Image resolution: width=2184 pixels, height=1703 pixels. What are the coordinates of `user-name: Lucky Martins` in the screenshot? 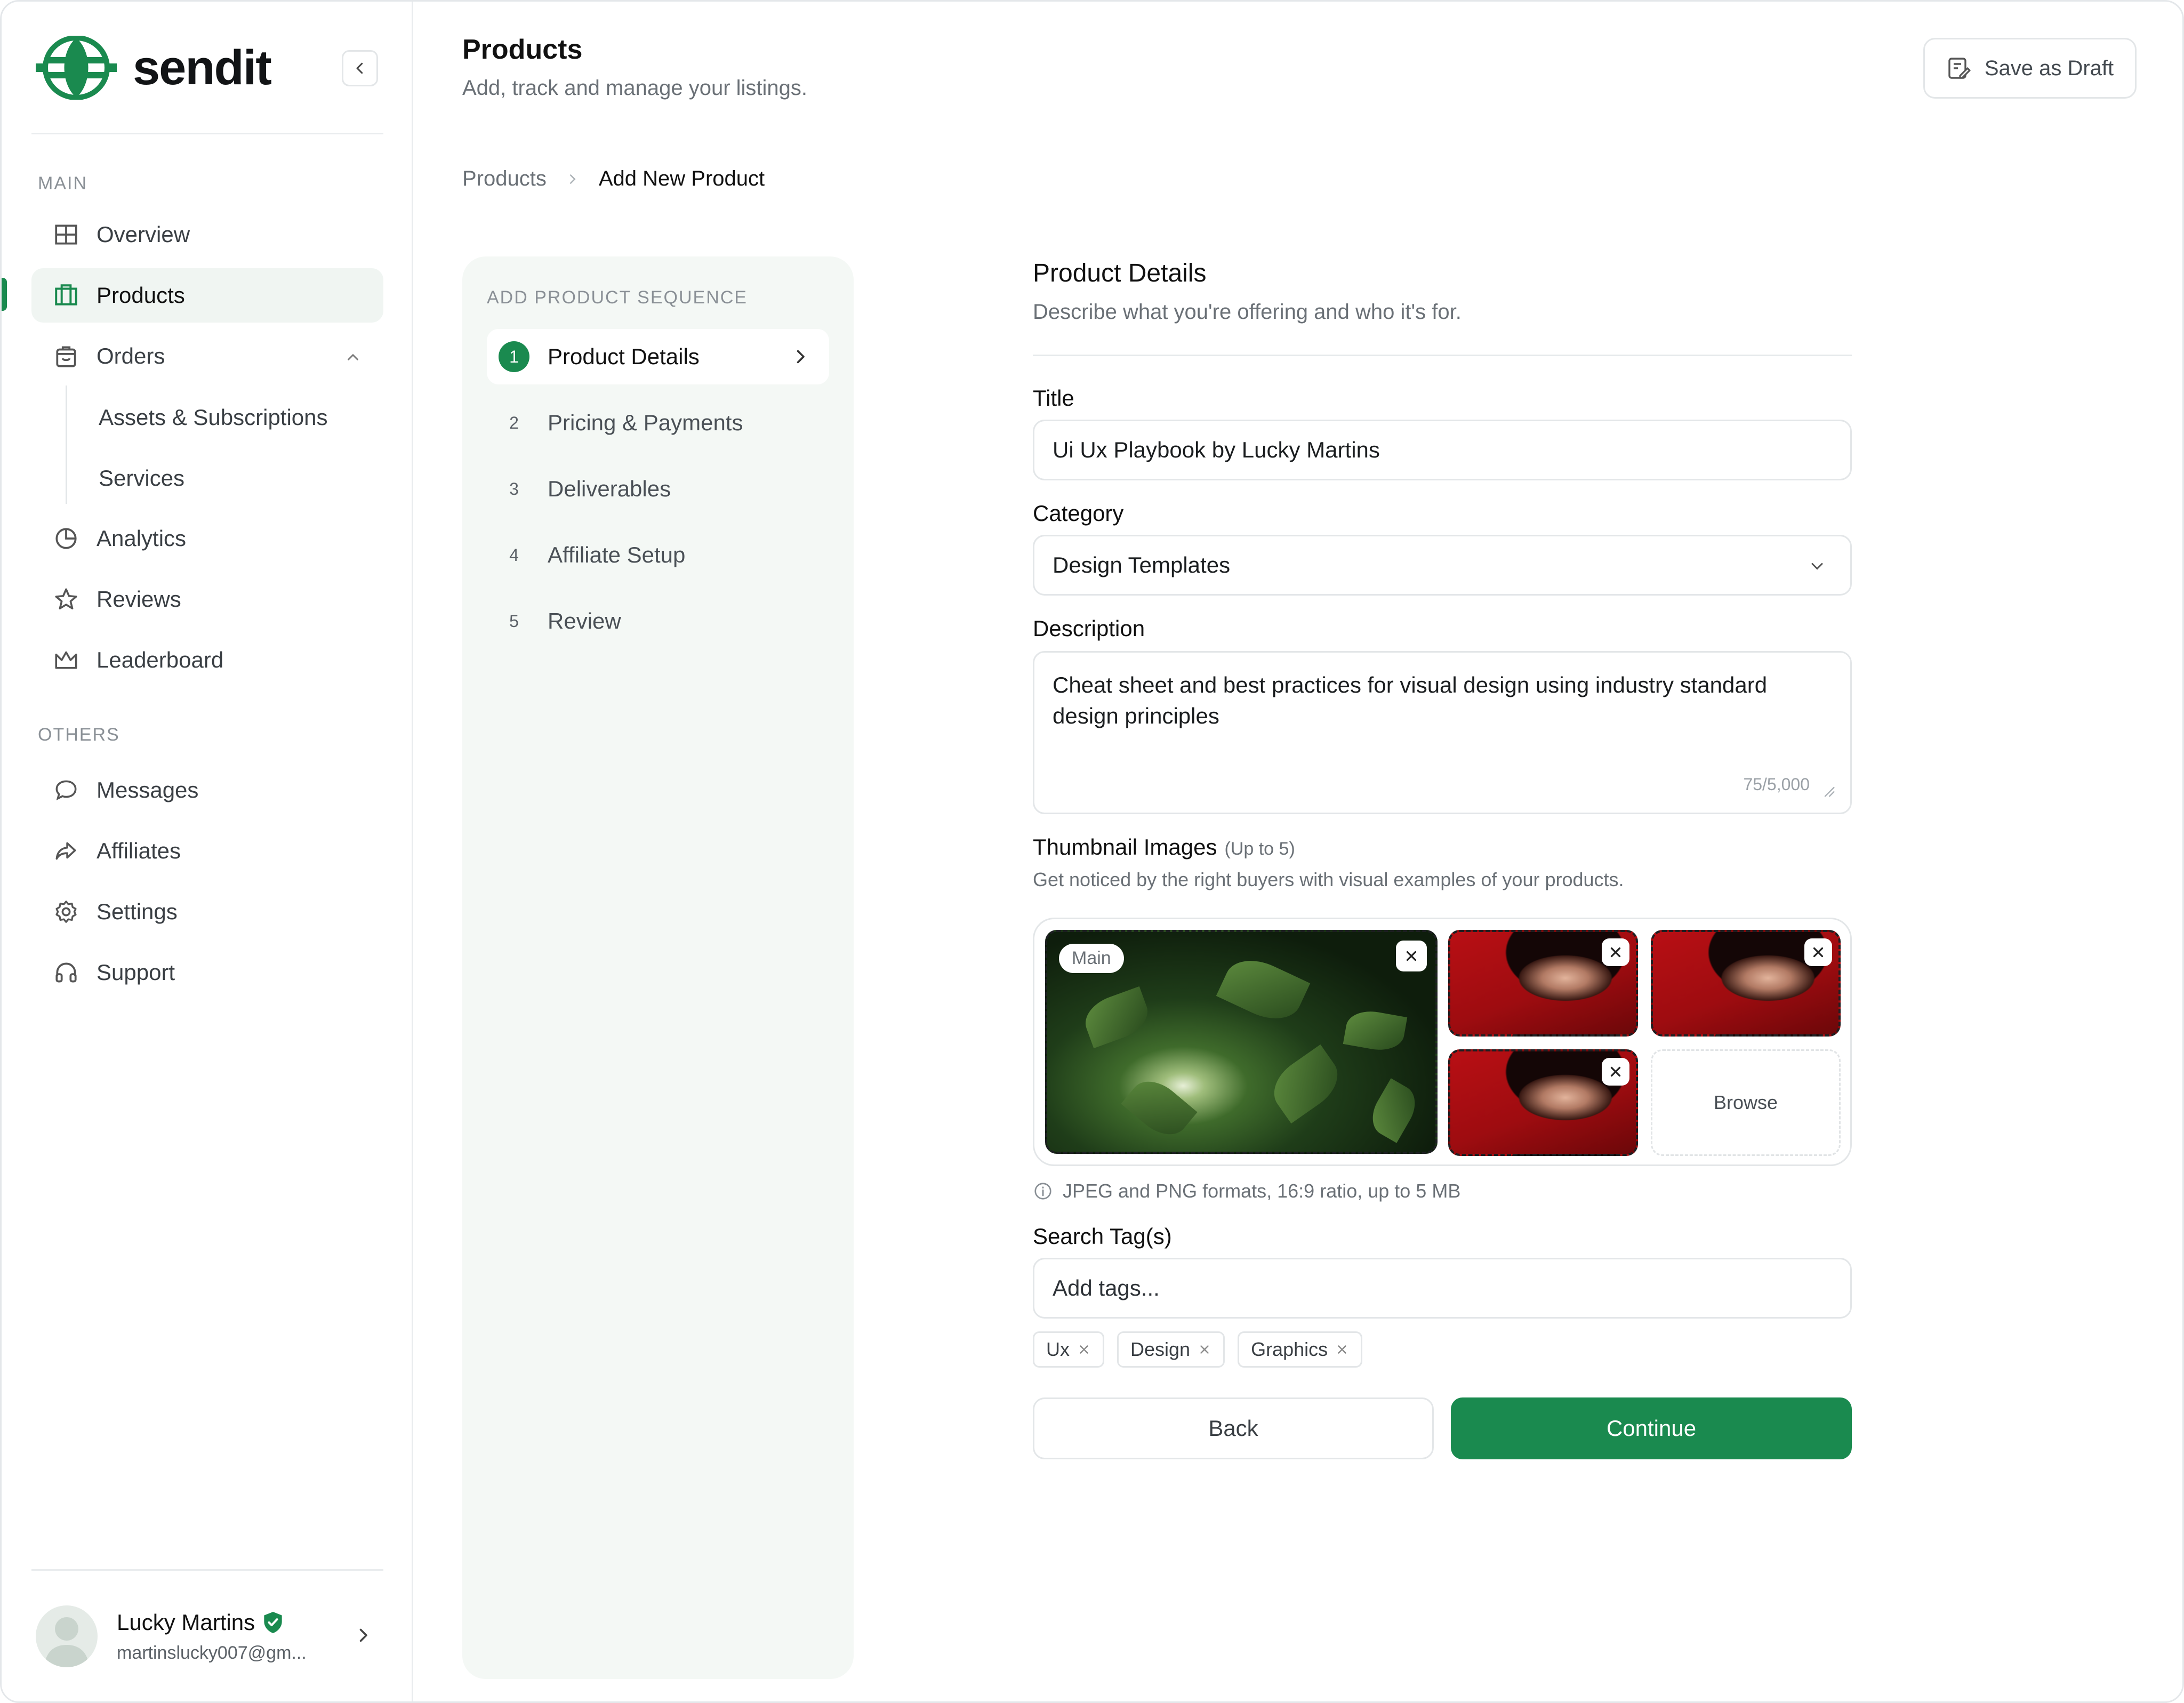 It's located at (186, 1622).